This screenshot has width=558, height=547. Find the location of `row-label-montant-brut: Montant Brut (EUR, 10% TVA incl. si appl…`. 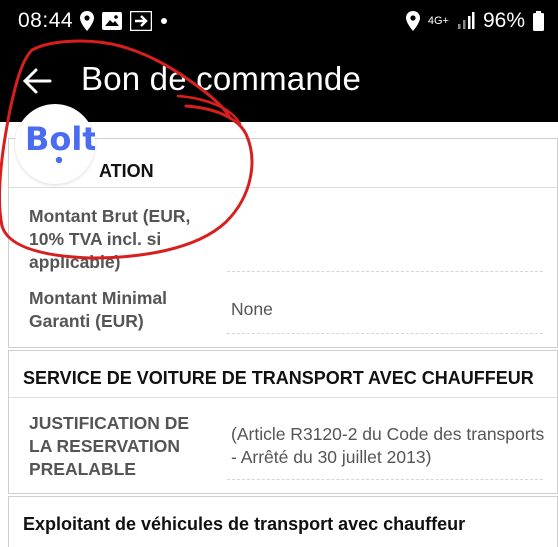

row-label-montant-brut: Montant Brut (EUR, 10% TVA incl. si appl… is located at coordinates (110, 239).